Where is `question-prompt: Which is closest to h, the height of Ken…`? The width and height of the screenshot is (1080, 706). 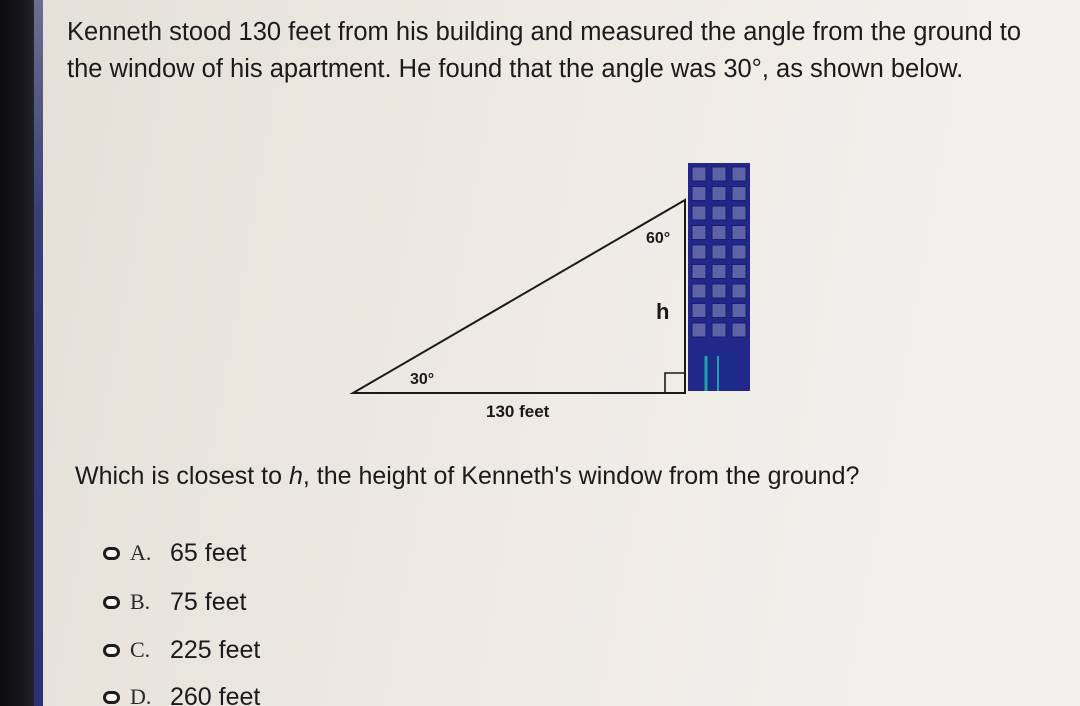 question-prompt: Which is closest to h, the height of Ken… is located at coordinates (467, 476).